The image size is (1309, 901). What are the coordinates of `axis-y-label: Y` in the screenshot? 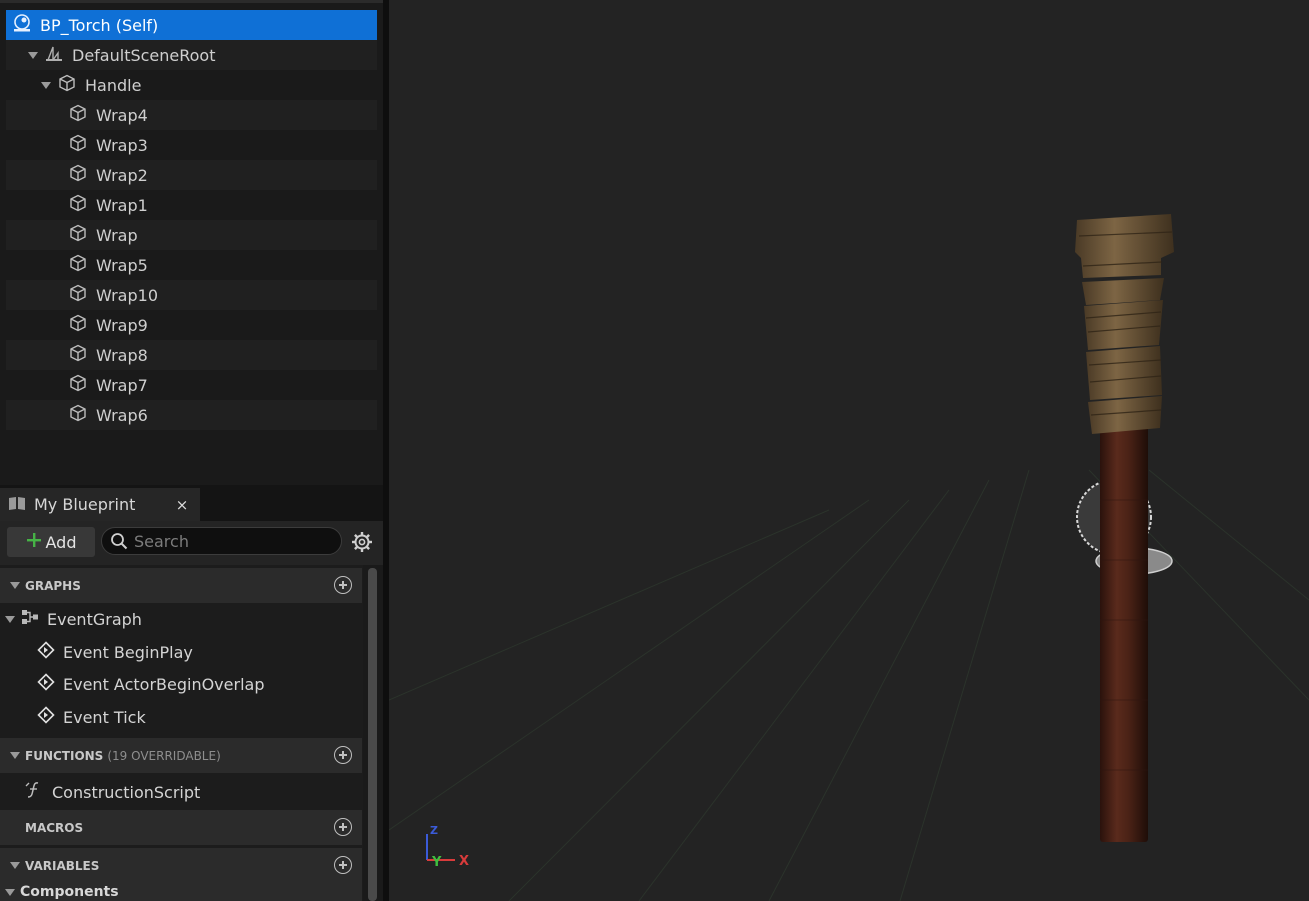 It's located at (437, 862).